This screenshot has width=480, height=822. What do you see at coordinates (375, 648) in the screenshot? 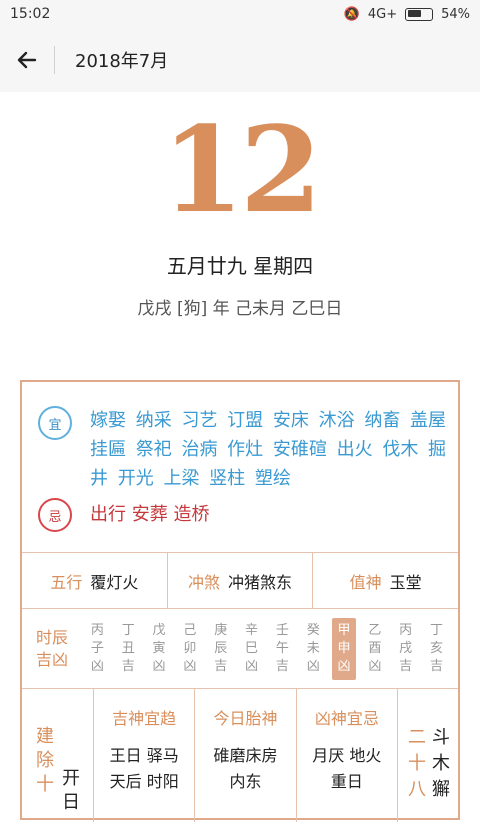
I see `hour-item: 乙酉凶` at bounding box center [375, 648].